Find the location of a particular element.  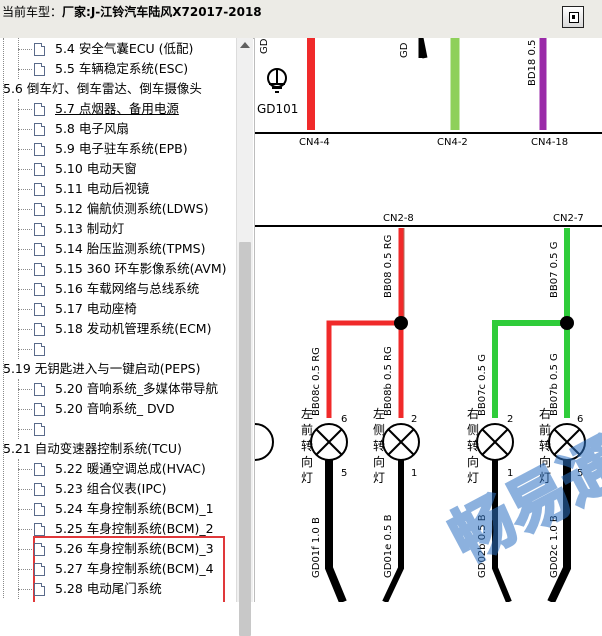

wire-label-bd18: BD18 0.5 BU is located at coordinates (532, 62).